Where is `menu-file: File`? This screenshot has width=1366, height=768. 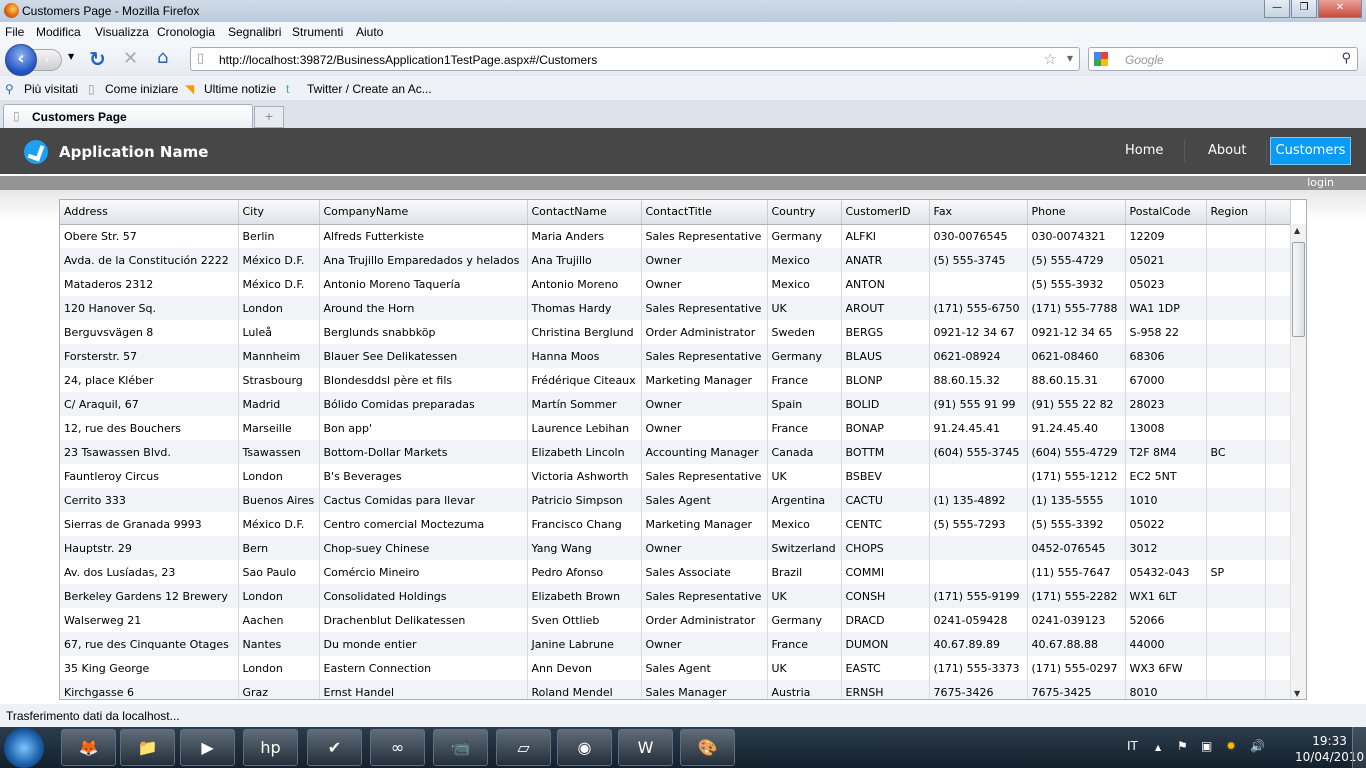
menu-file: File is located at coordinates (14, 32).